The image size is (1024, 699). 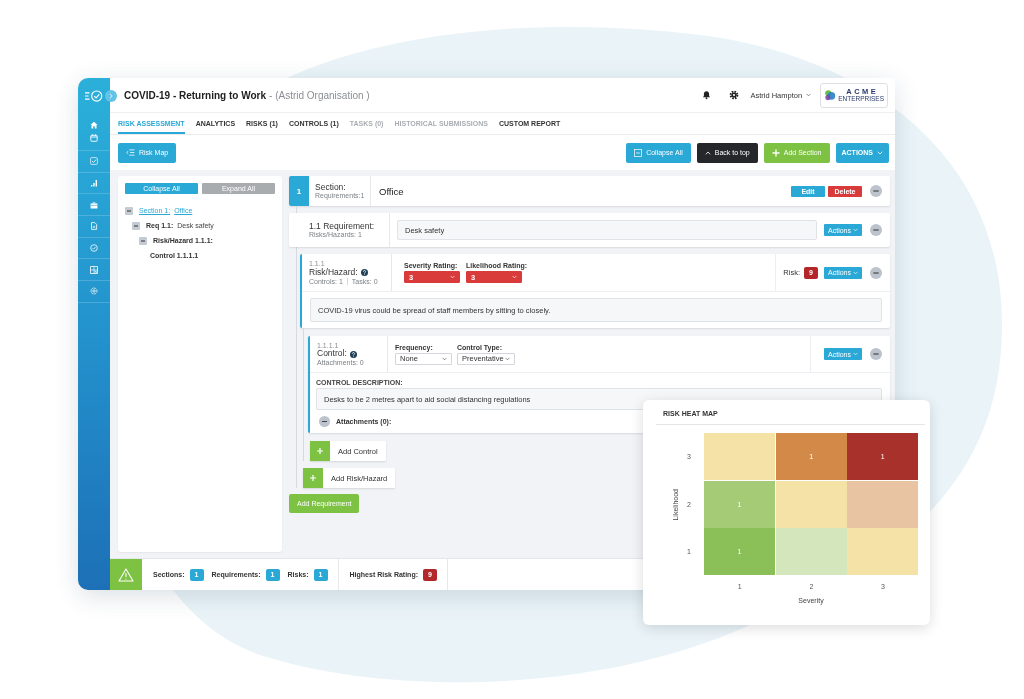 I want to click on bell-icon, so click(x=707, y=95).